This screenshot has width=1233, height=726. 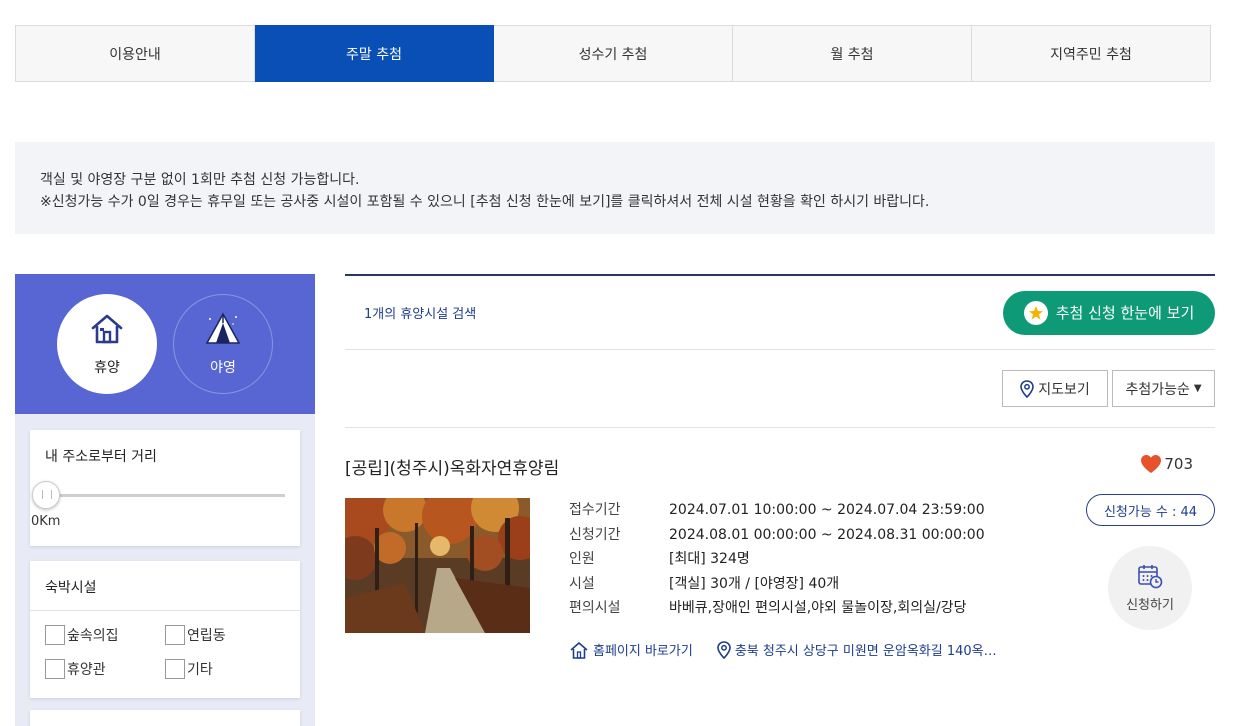 I want to click on type-camping-label: 야영, so click(x=223, y=368).